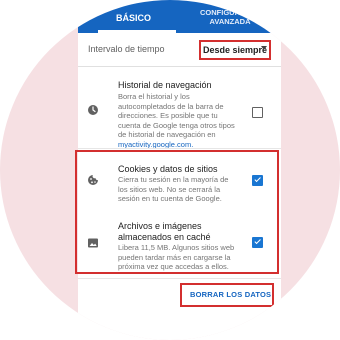 Image resolution: width=340 pixels, height=340 pixels. What do you see at coordinates (257, 112) in the screenshot?
I see `history-checkbox` at bounding box center [257, 112].